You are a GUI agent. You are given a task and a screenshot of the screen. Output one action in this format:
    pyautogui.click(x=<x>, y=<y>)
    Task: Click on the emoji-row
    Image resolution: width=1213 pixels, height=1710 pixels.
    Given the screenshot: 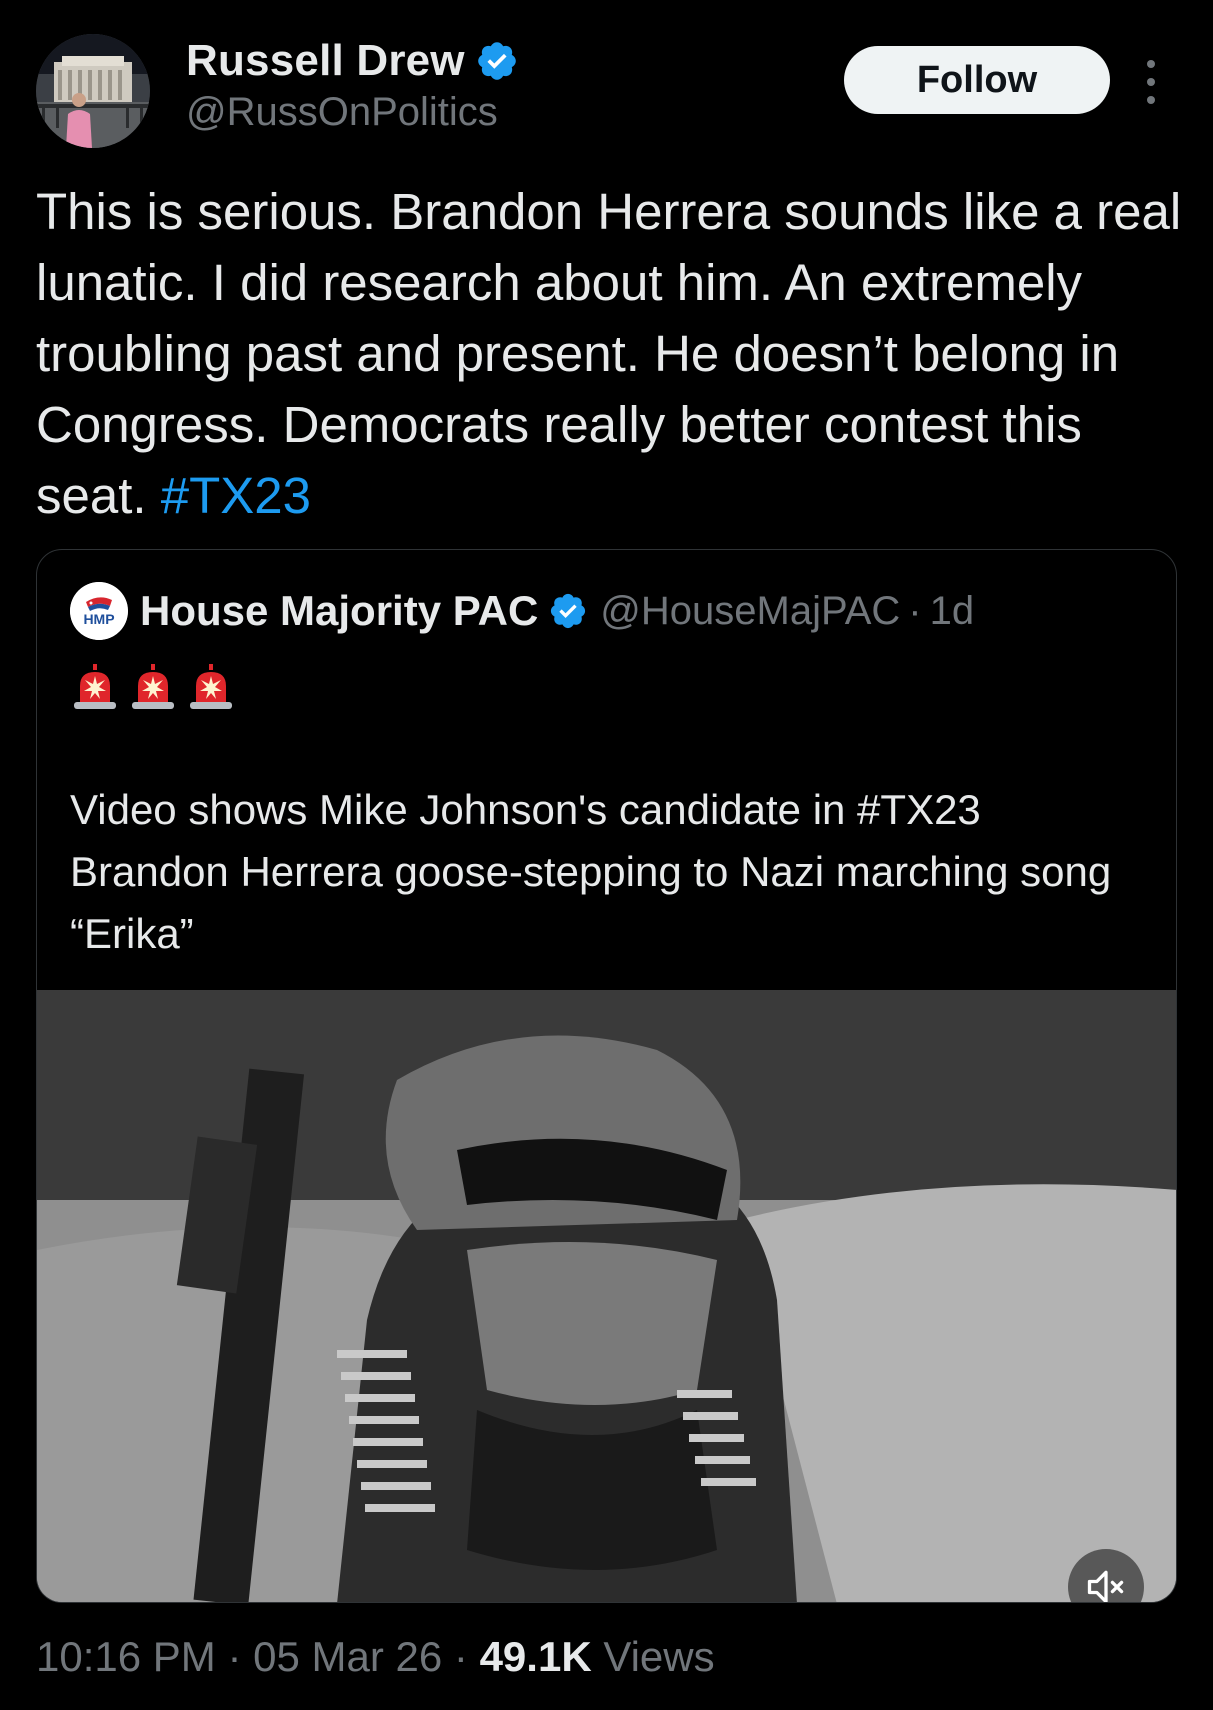 What is the action you would take?
    pyautogui.click(x=153, y=687)
    